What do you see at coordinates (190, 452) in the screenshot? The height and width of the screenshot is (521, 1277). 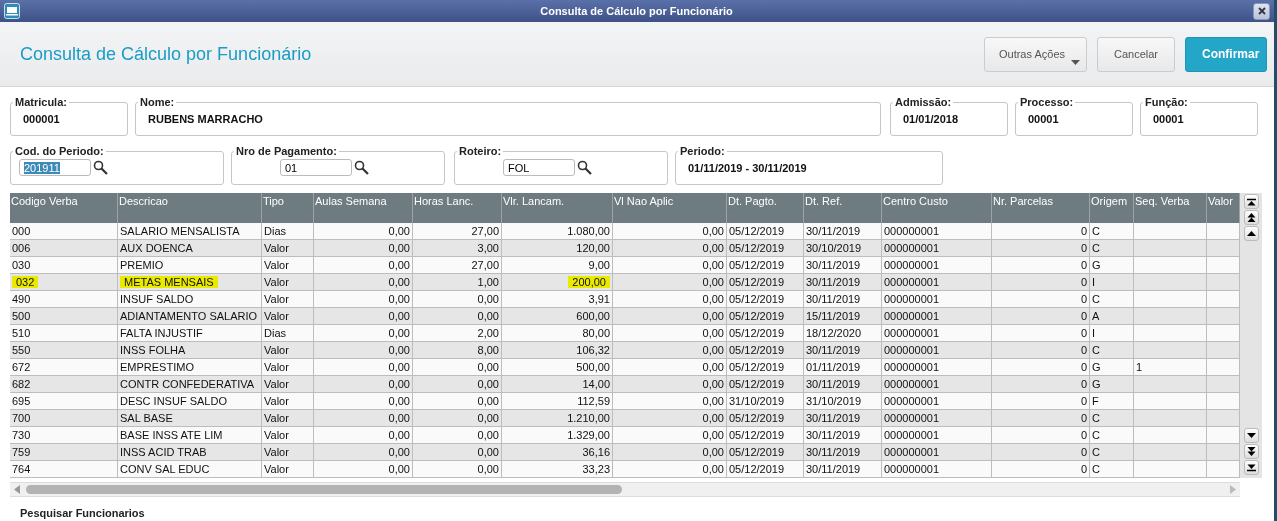 I see `table-cell: INSS ACID TRAB` at bounding box center [190, 452].